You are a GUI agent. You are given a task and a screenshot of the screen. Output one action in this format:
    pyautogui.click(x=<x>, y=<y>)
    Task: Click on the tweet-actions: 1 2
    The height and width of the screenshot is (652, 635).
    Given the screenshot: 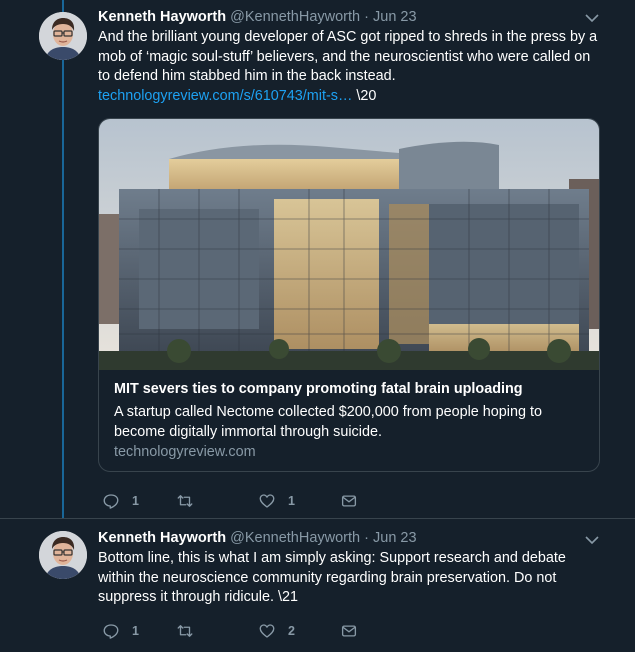 What is the action you would take?
    pyautogui.click(x=248, y=631)
    